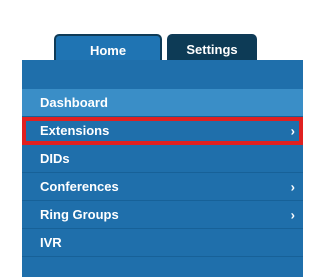 The width and height of the screenshot is (320, 277). Describe the element at coordinates (75, 130) in the screenshot. I see `sidebar-item-label: Extensions` at that location.